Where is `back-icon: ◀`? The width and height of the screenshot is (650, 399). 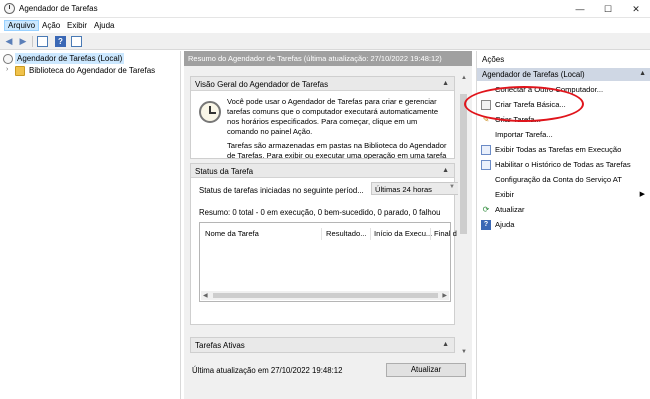 back-icon: ◀ is located at coordinates (9, 41).